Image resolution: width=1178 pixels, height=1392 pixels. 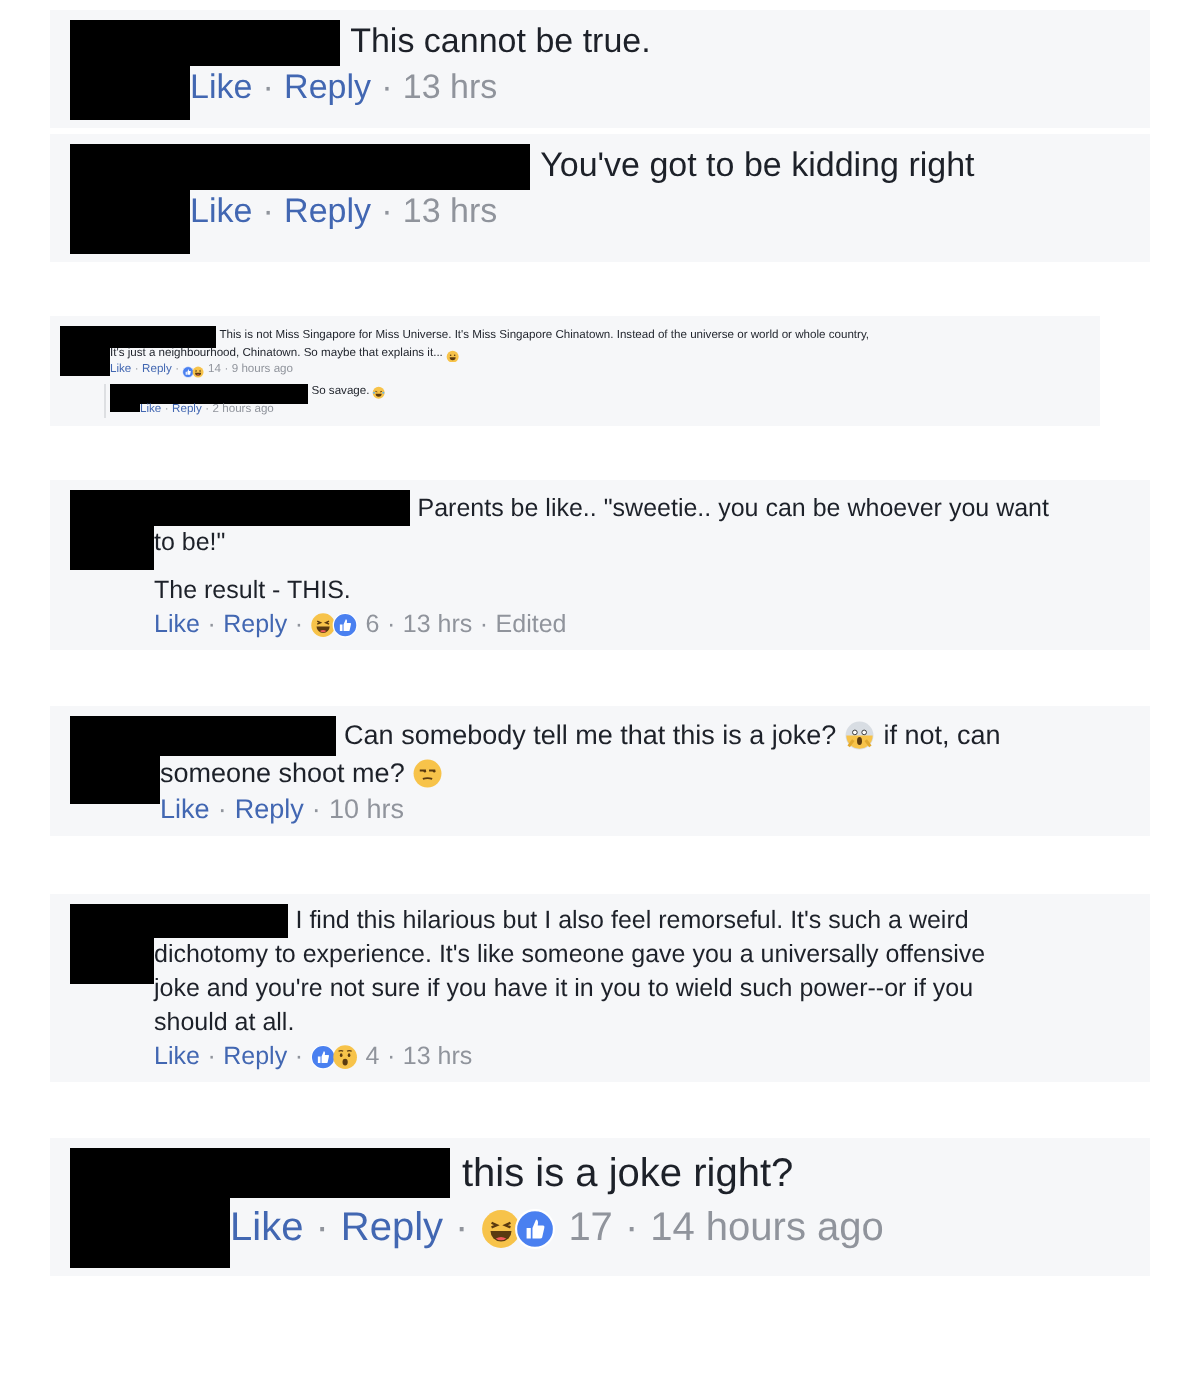 What do you see at coordinates (453, 356) in the screenshot?
I see `grinning-face-icon` at bounding box center [453, 356].